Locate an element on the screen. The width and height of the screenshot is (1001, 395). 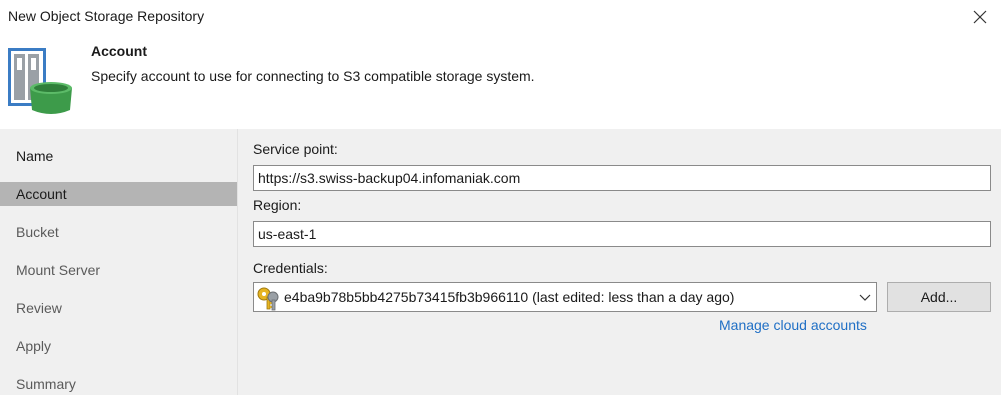
sidebar-item-bucket: Bucket is located at coordinates (118, 232).